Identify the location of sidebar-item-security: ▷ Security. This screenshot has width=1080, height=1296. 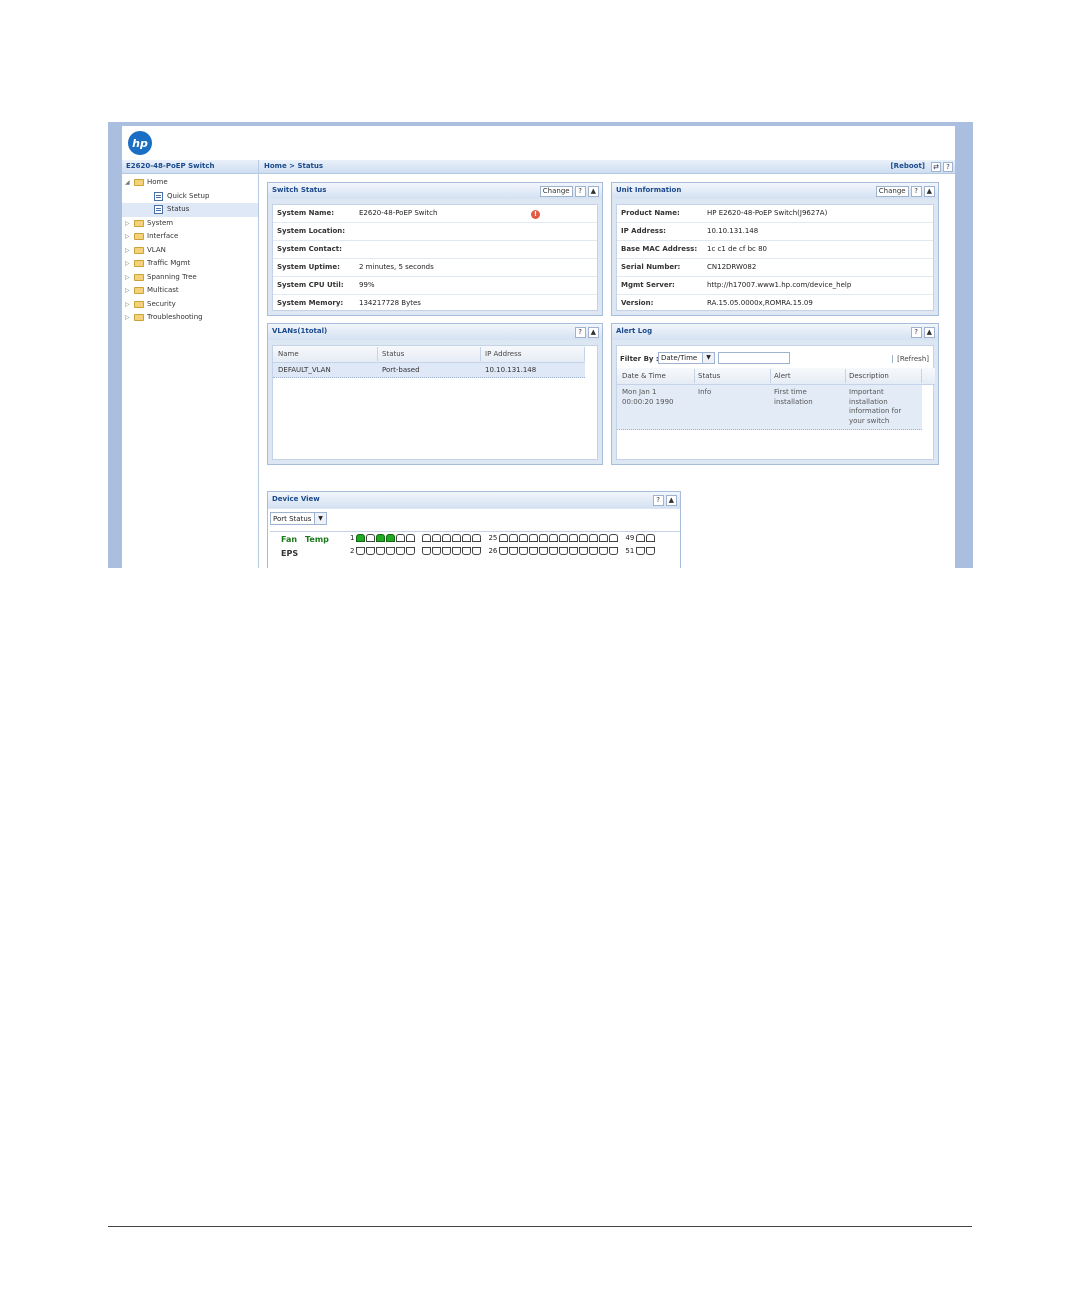
(190, 305).